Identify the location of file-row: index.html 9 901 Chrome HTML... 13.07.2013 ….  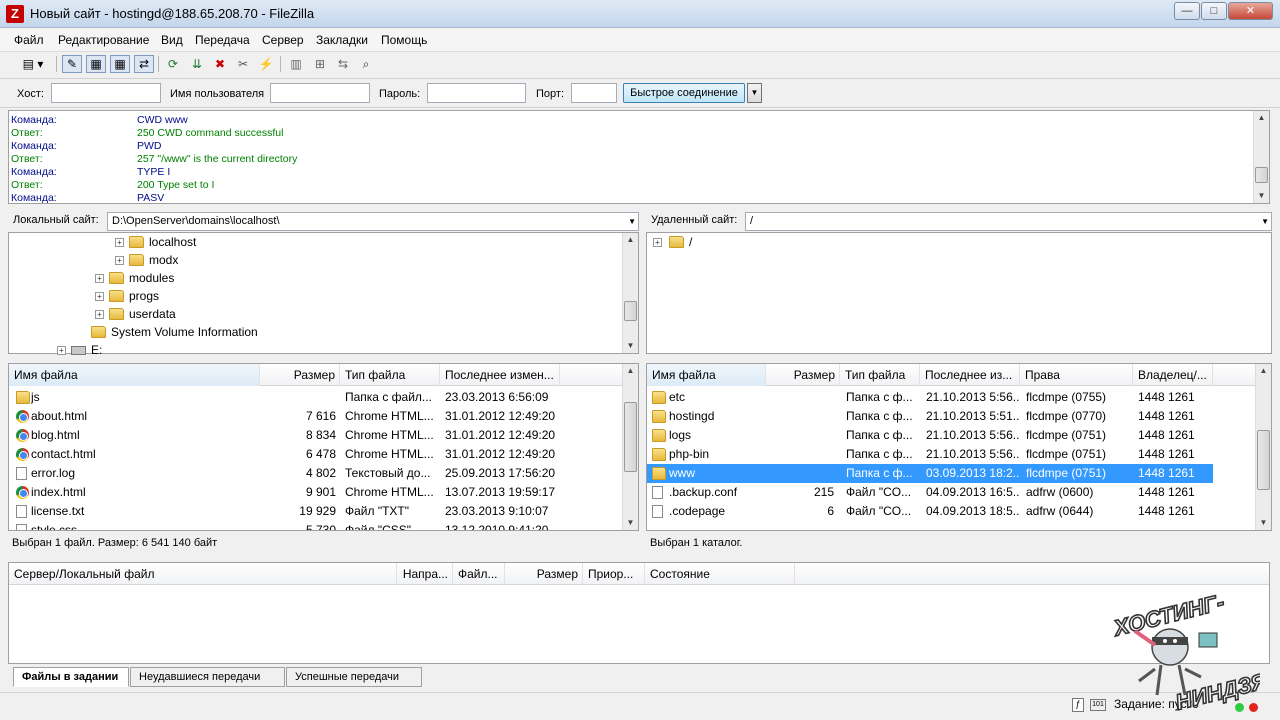
(316, 492).